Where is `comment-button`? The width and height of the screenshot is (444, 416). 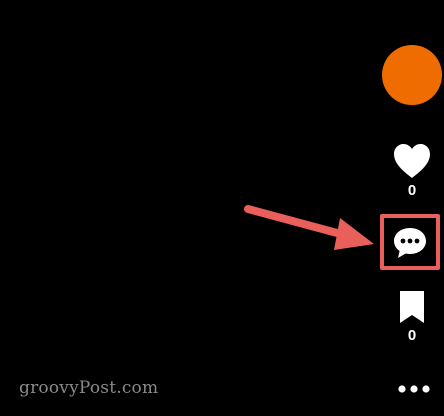 comment-button is located at coordinates (410, 243).